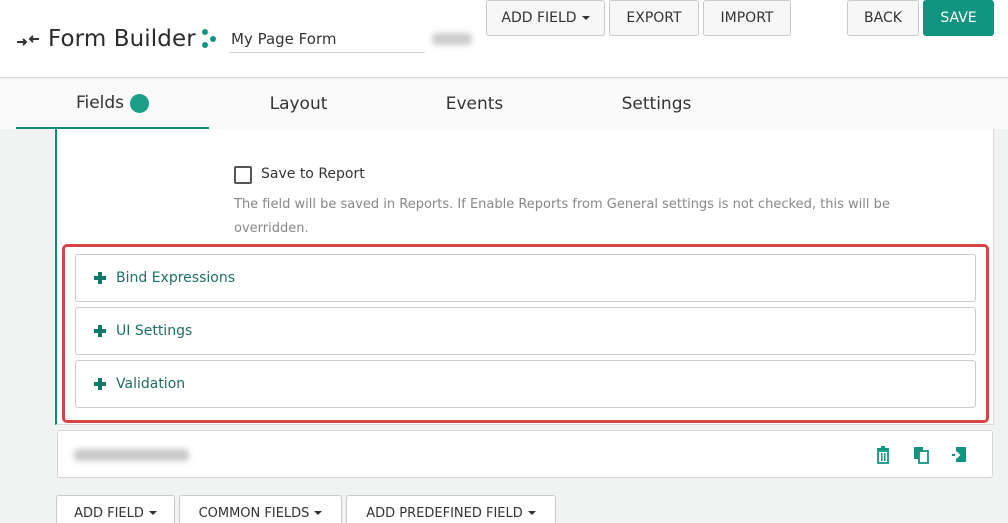  I want to click on move-icon, so click(959, 455).